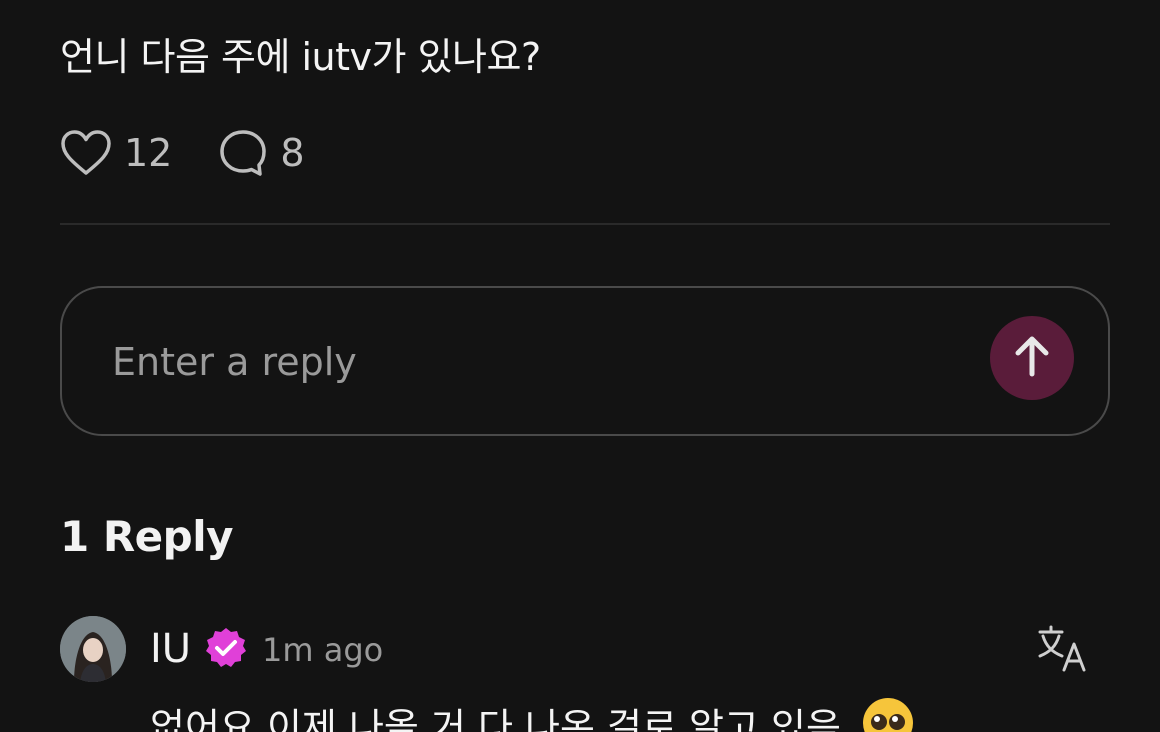 This screenshot has height=732, width=1160. Describe the element at coordinates (86, 153) in the screenshot. I see `heart-outline-icon` at that location.